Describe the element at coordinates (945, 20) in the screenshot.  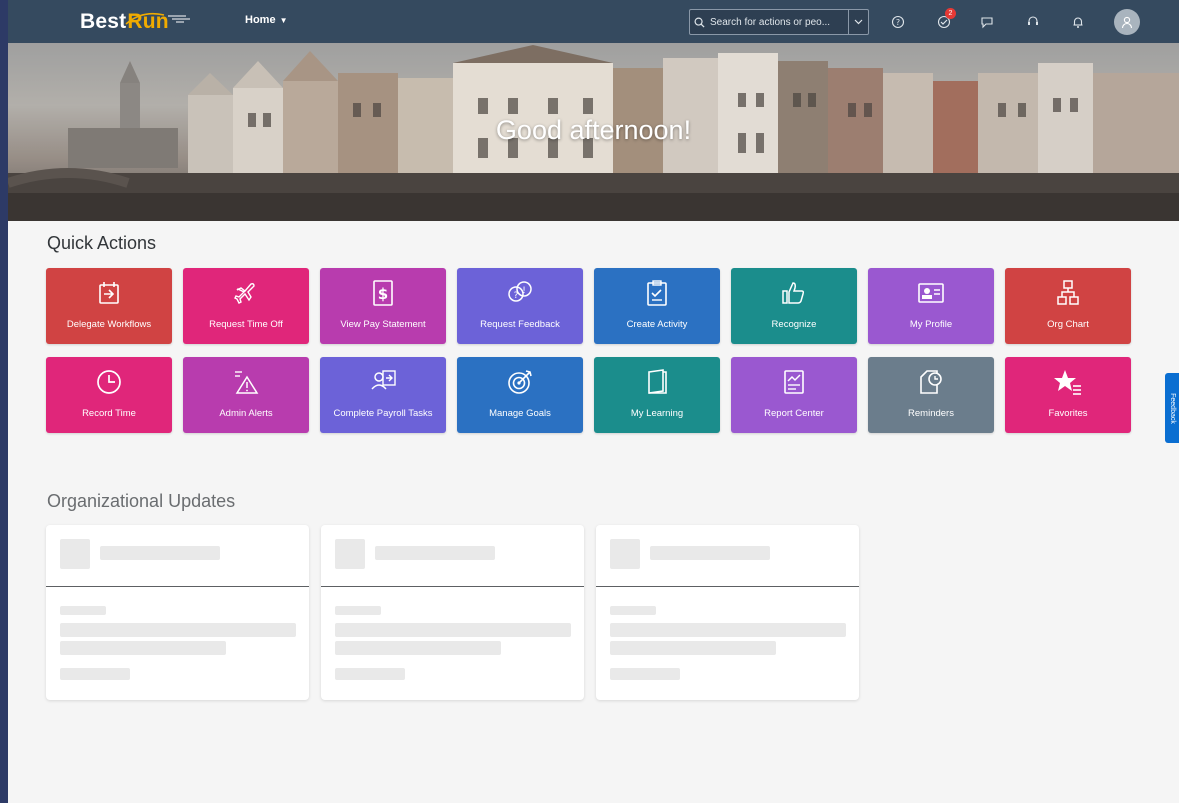
I see `todo-icon: 2` at that location.